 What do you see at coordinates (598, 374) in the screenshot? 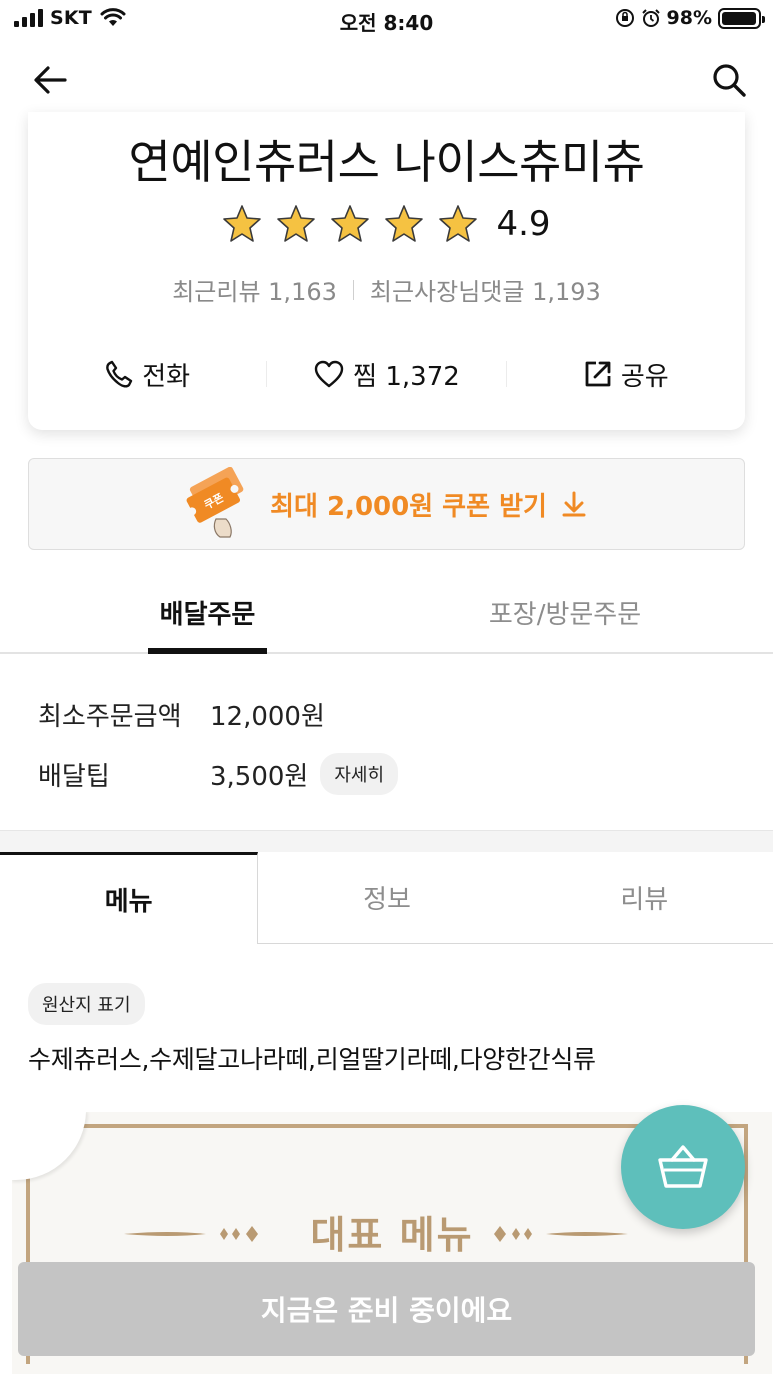
I see `share-icon` at bounding box center [598, 374].